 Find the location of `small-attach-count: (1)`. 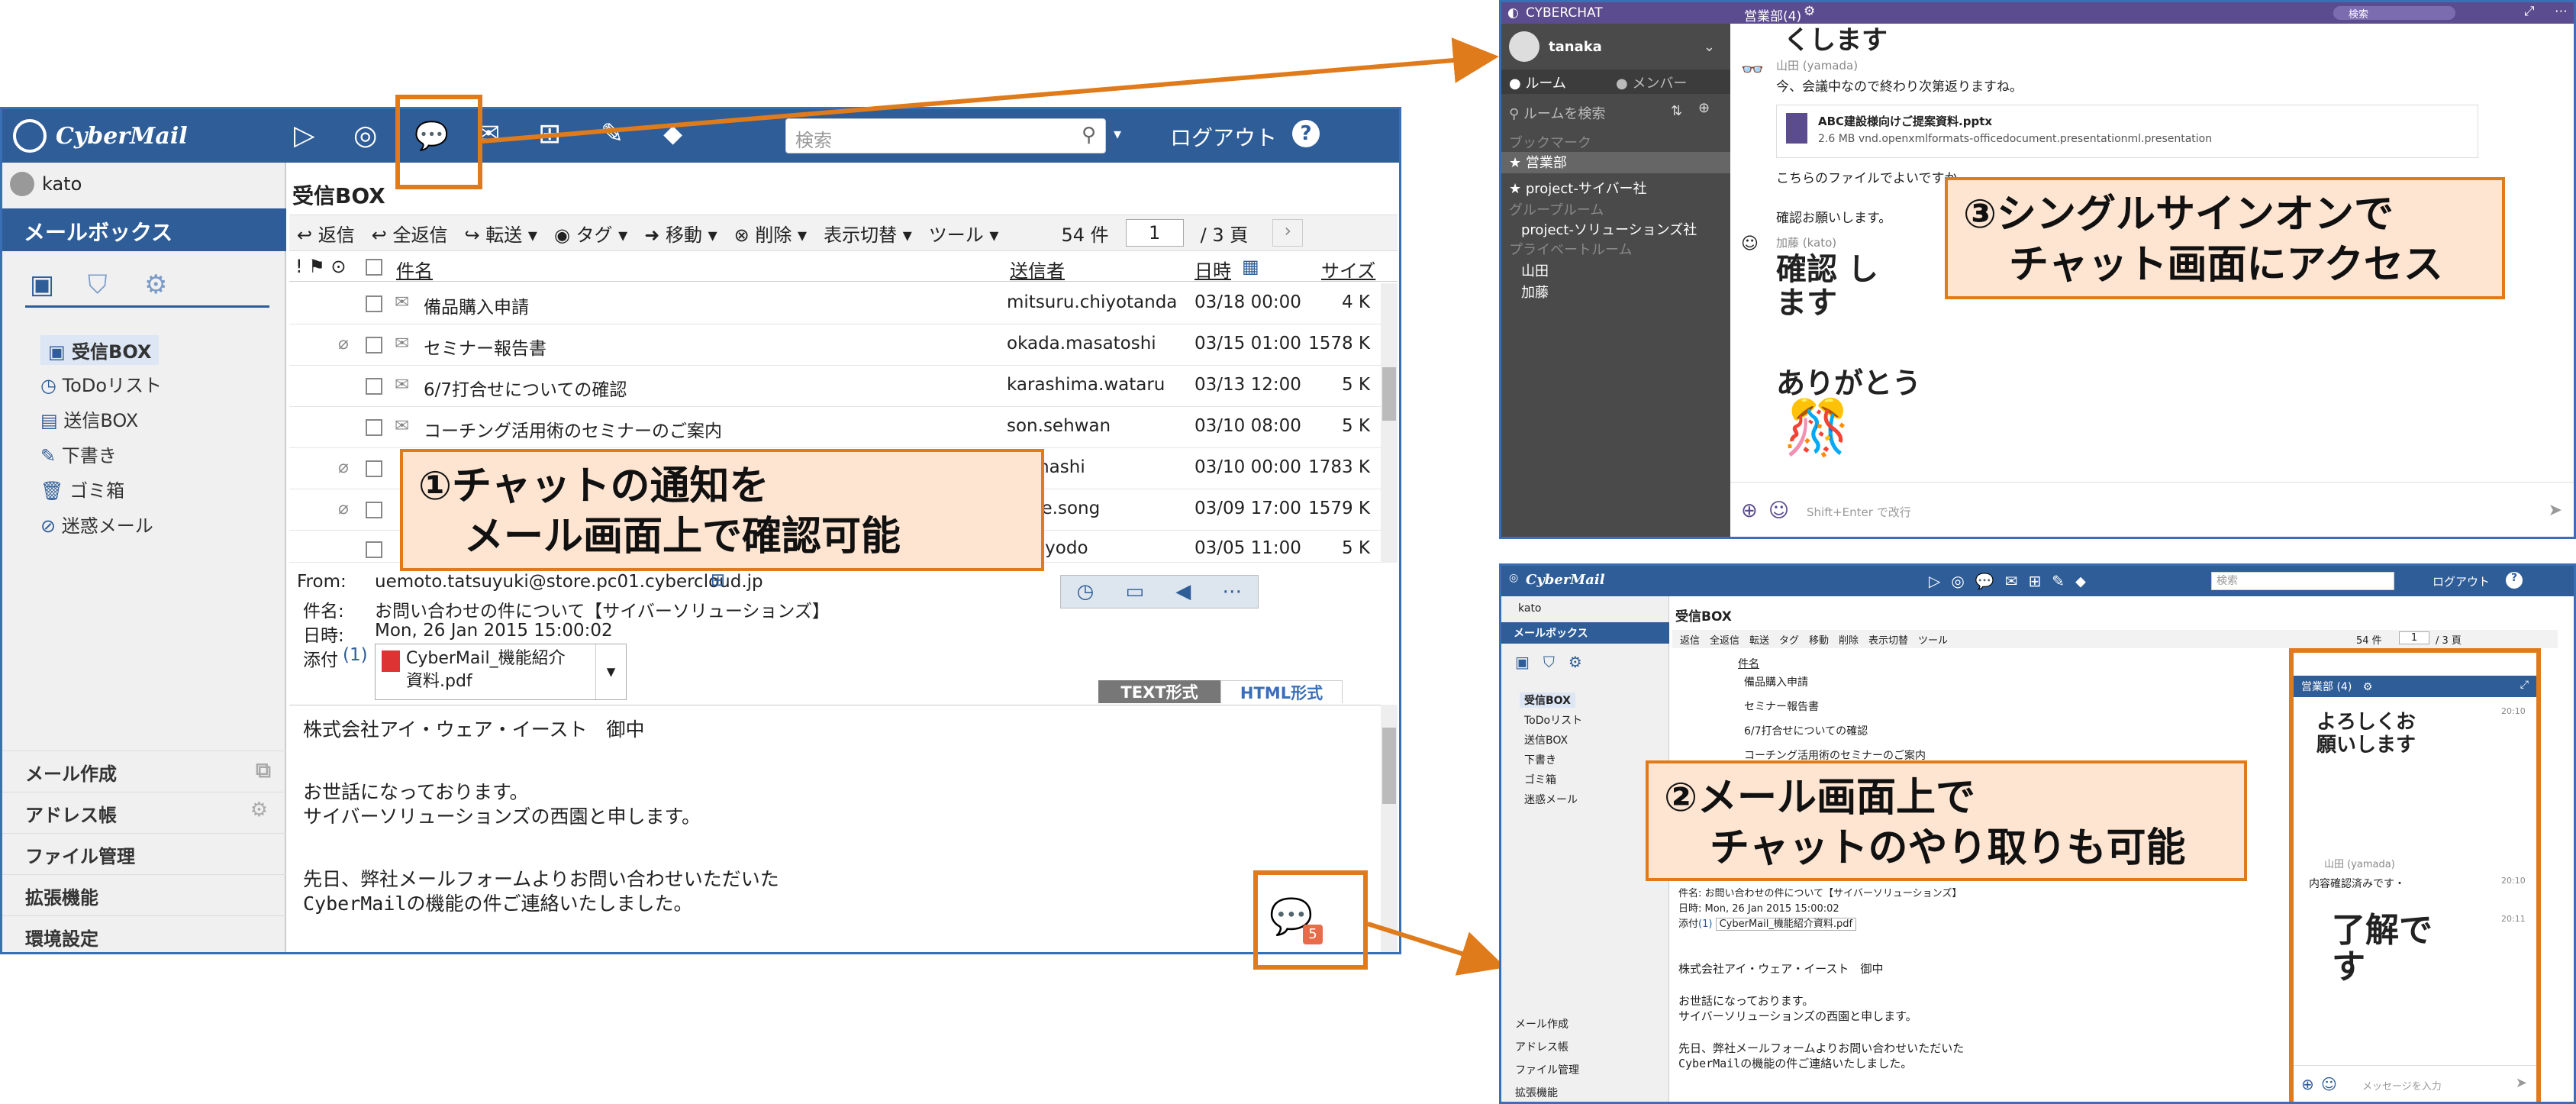

small-attach-count: (1) is located at coordinates (1705, 924).